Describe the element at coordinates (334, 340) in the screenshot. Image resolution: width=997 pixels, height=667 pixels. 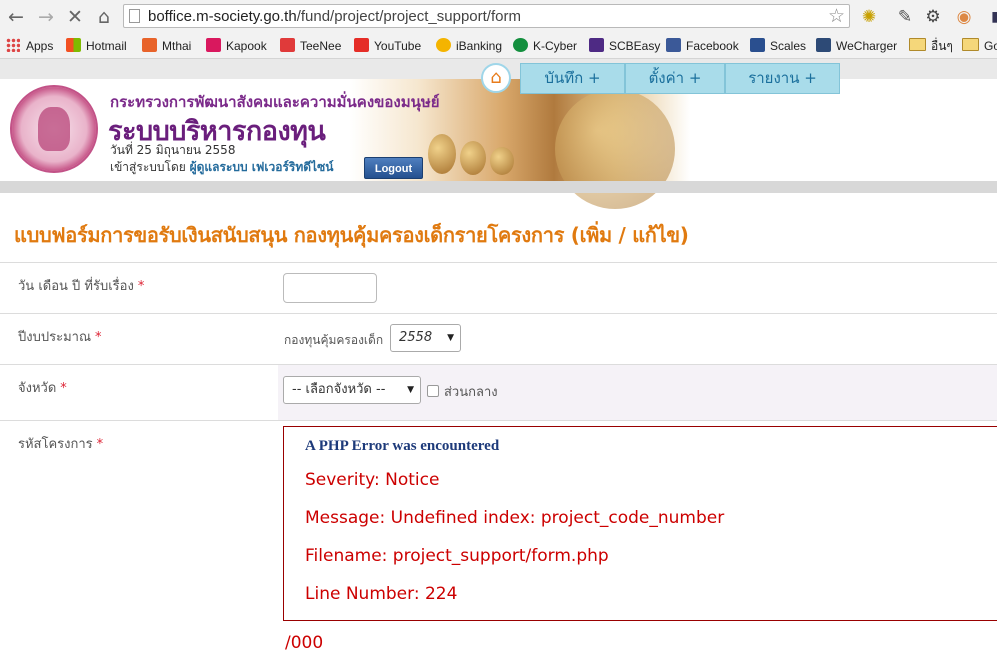
I see `fund-name-label: กองทุนคุ้มครองเด็ก` at that location.